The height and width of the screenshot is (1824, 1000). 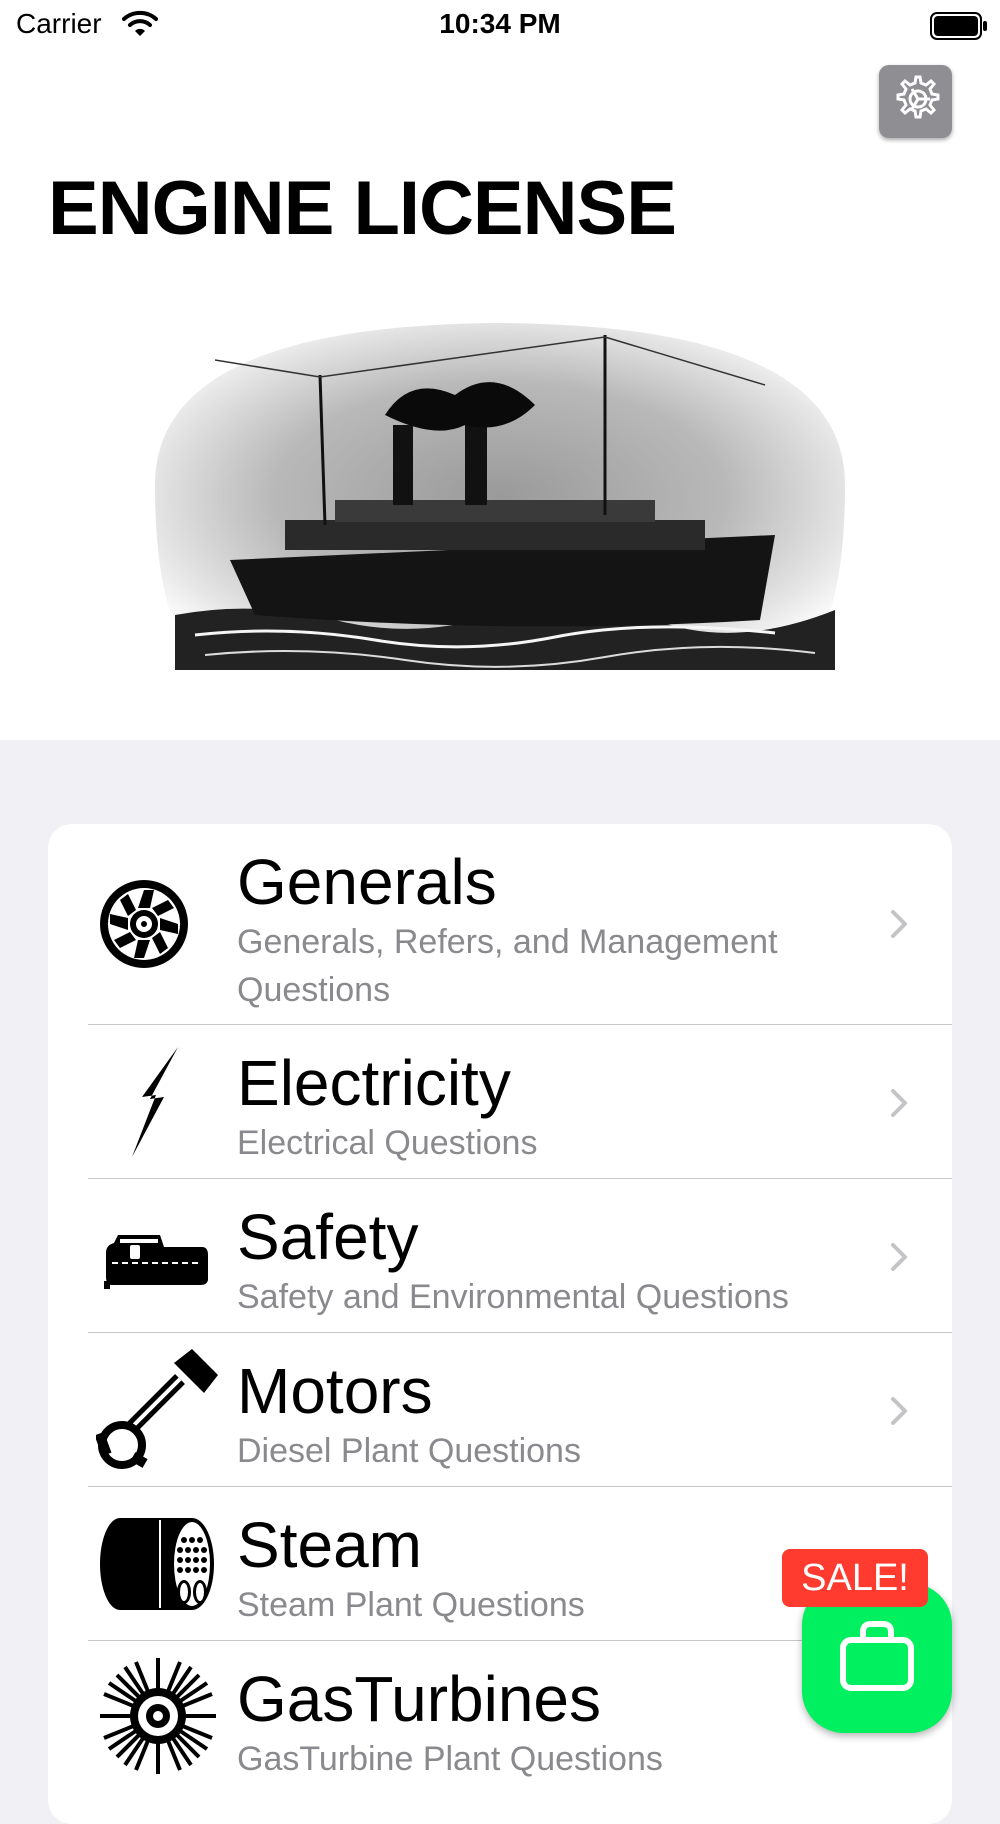 I want to click on row-title: GasTurbines, so click(x=419, y=1699).